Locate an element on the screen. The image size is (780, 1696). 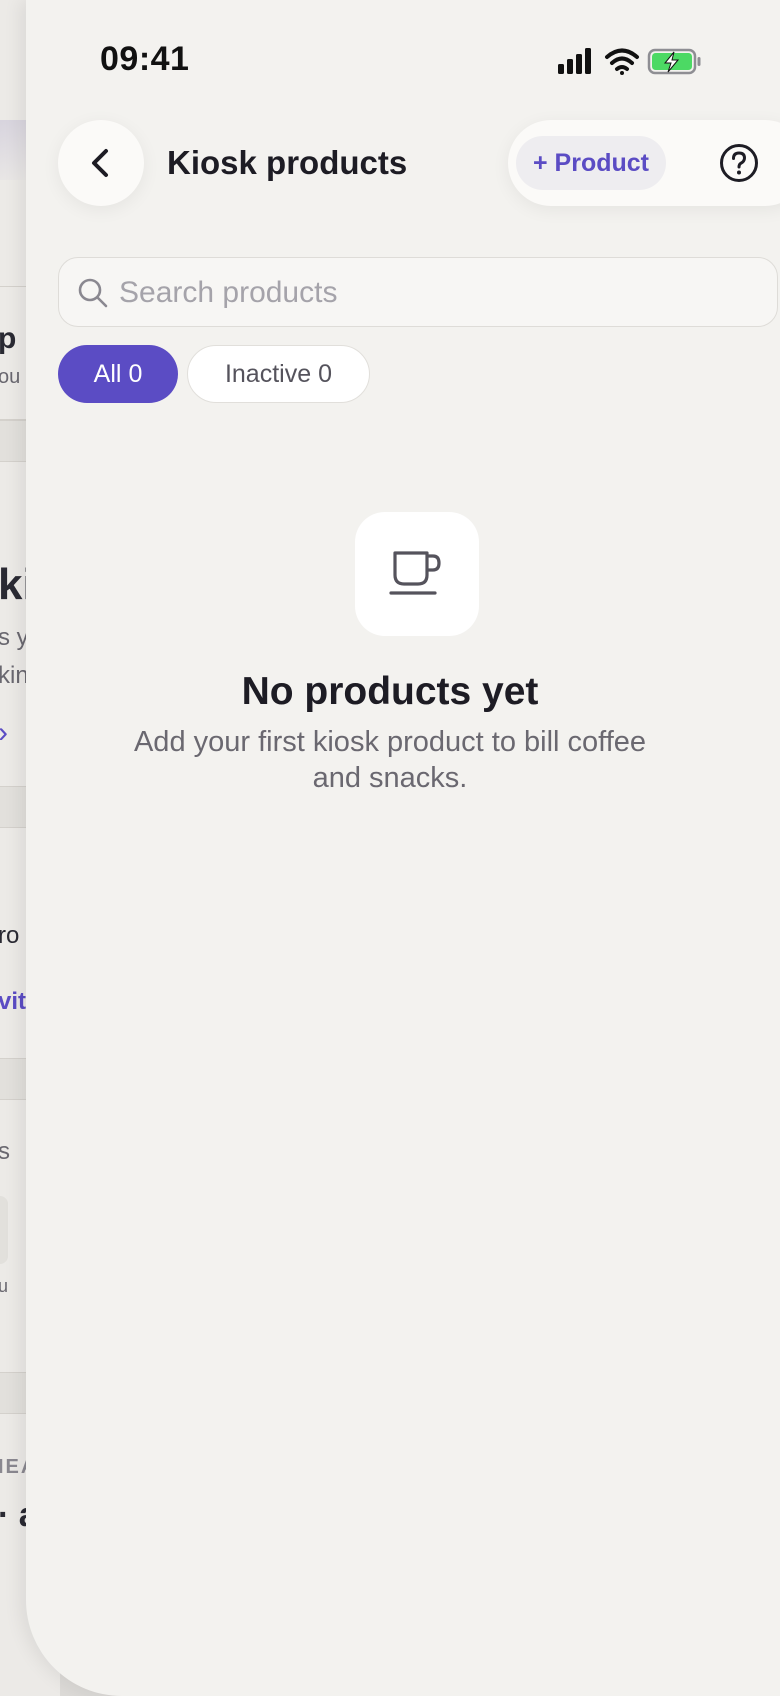
background-text-fragment: p is located at coordinates (8, 338).